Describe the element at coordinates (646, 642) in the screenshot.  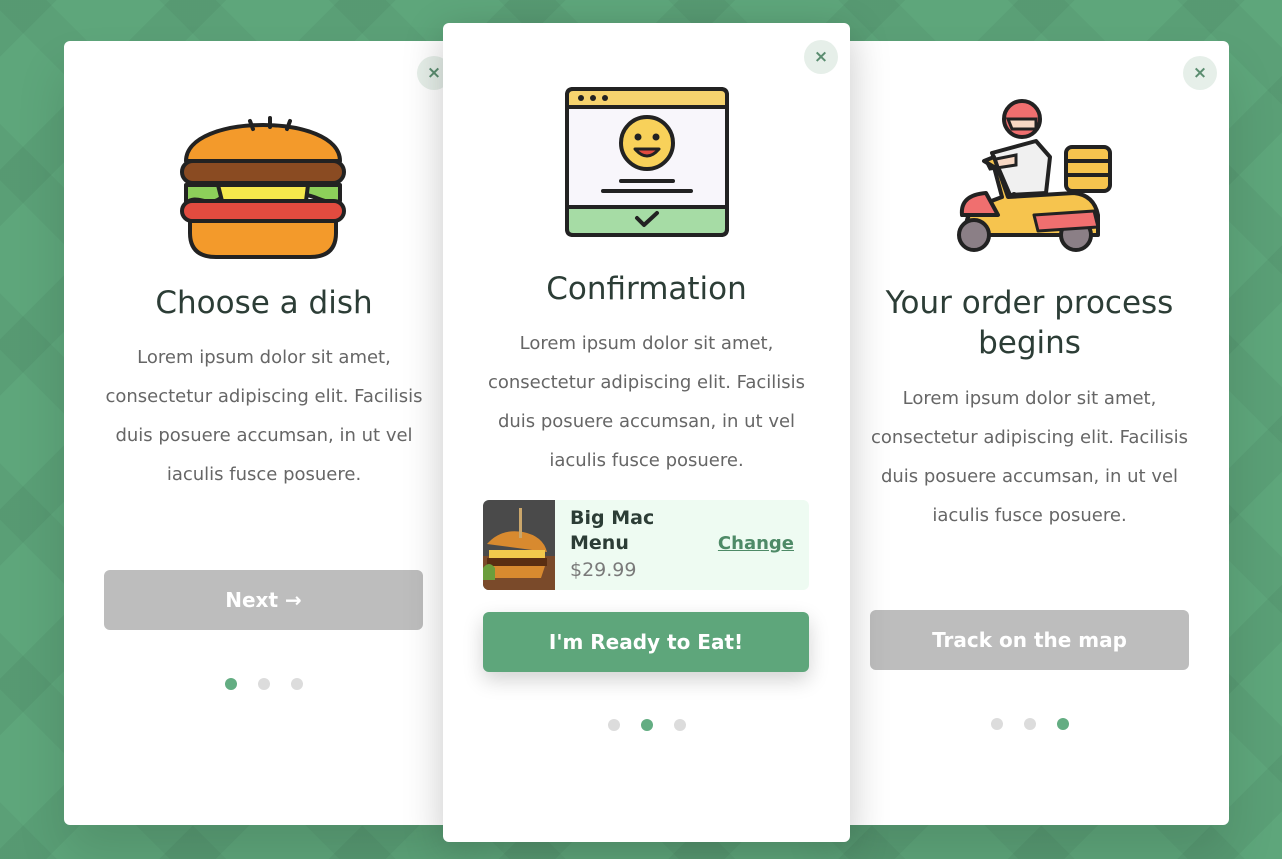
I see `ready-to-eat-button: I'm Ready to Eat!` at that location.